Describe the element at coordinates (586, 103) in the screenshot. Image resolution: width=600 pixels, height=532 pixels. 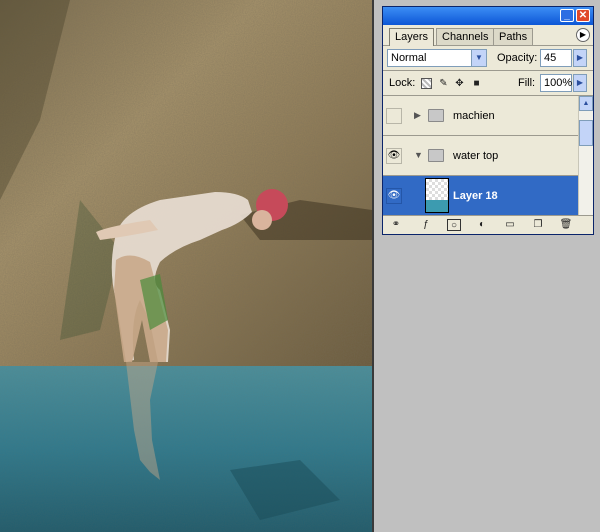
I see `scroll-up-icon: ▲` at that location.